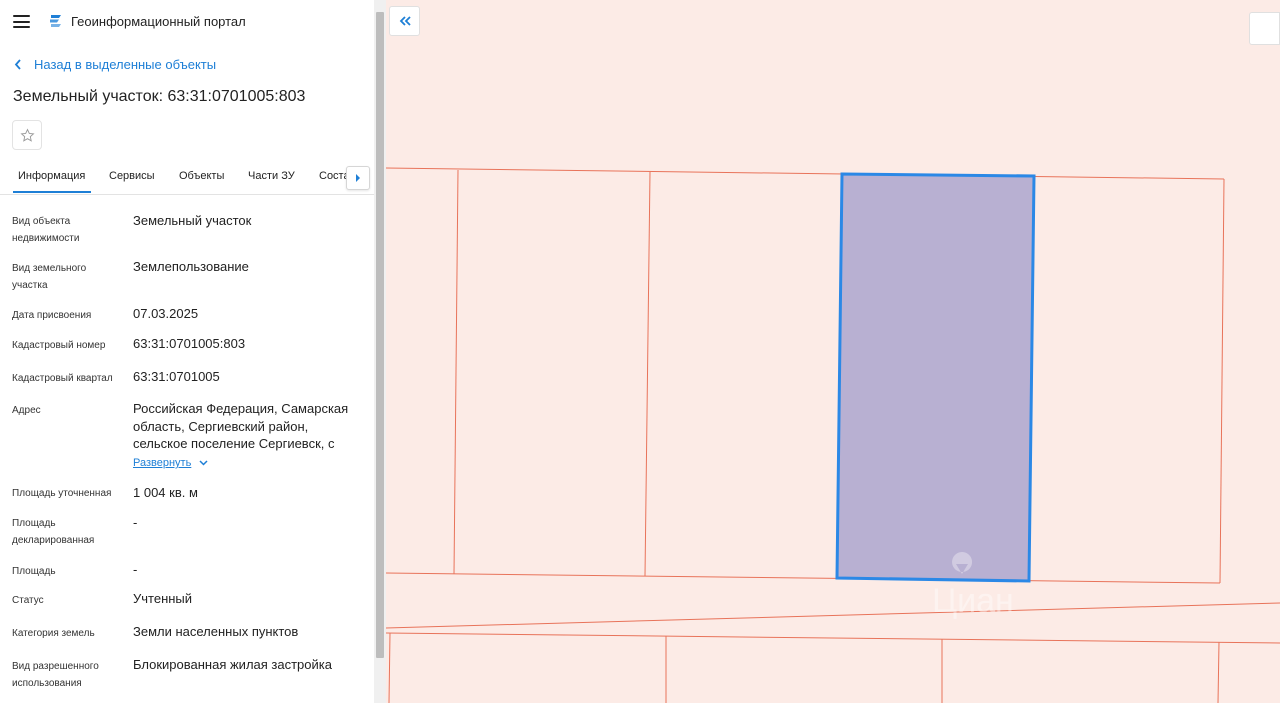 The height and width of the screenshot is (703, 1280). What do you see at coordinates (135, 569) in the screenshot?
I see `prop-value-area: -` at bounding box center [135, 569].